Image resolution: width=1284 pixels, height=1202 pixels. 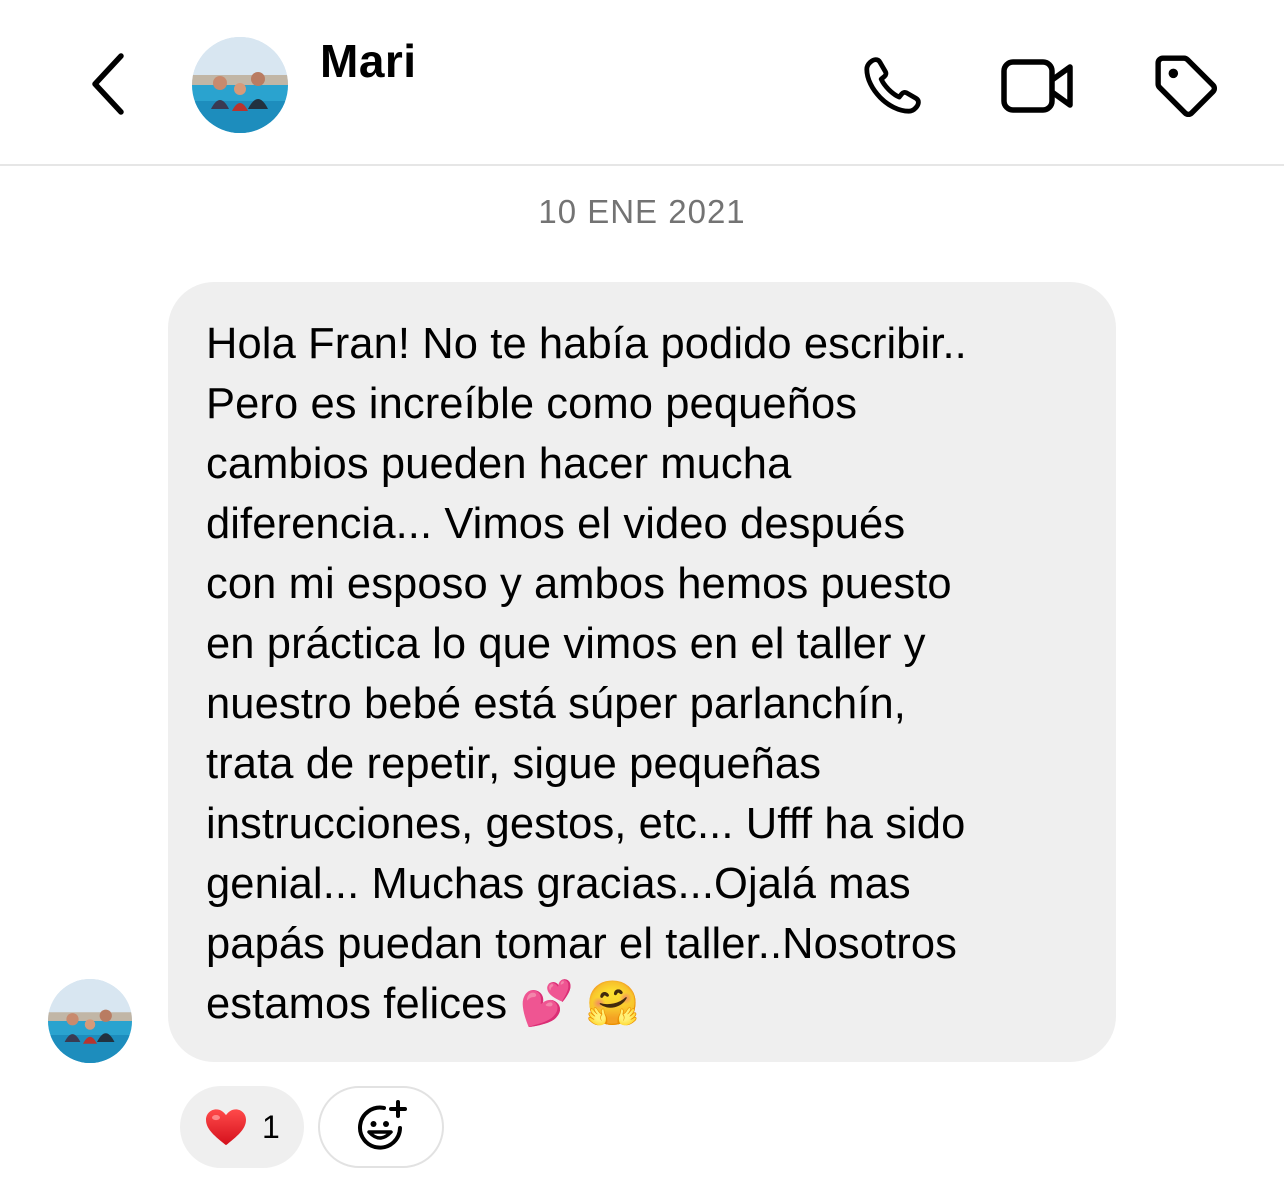 I want to click on back-button, so click(x=108, y=84).